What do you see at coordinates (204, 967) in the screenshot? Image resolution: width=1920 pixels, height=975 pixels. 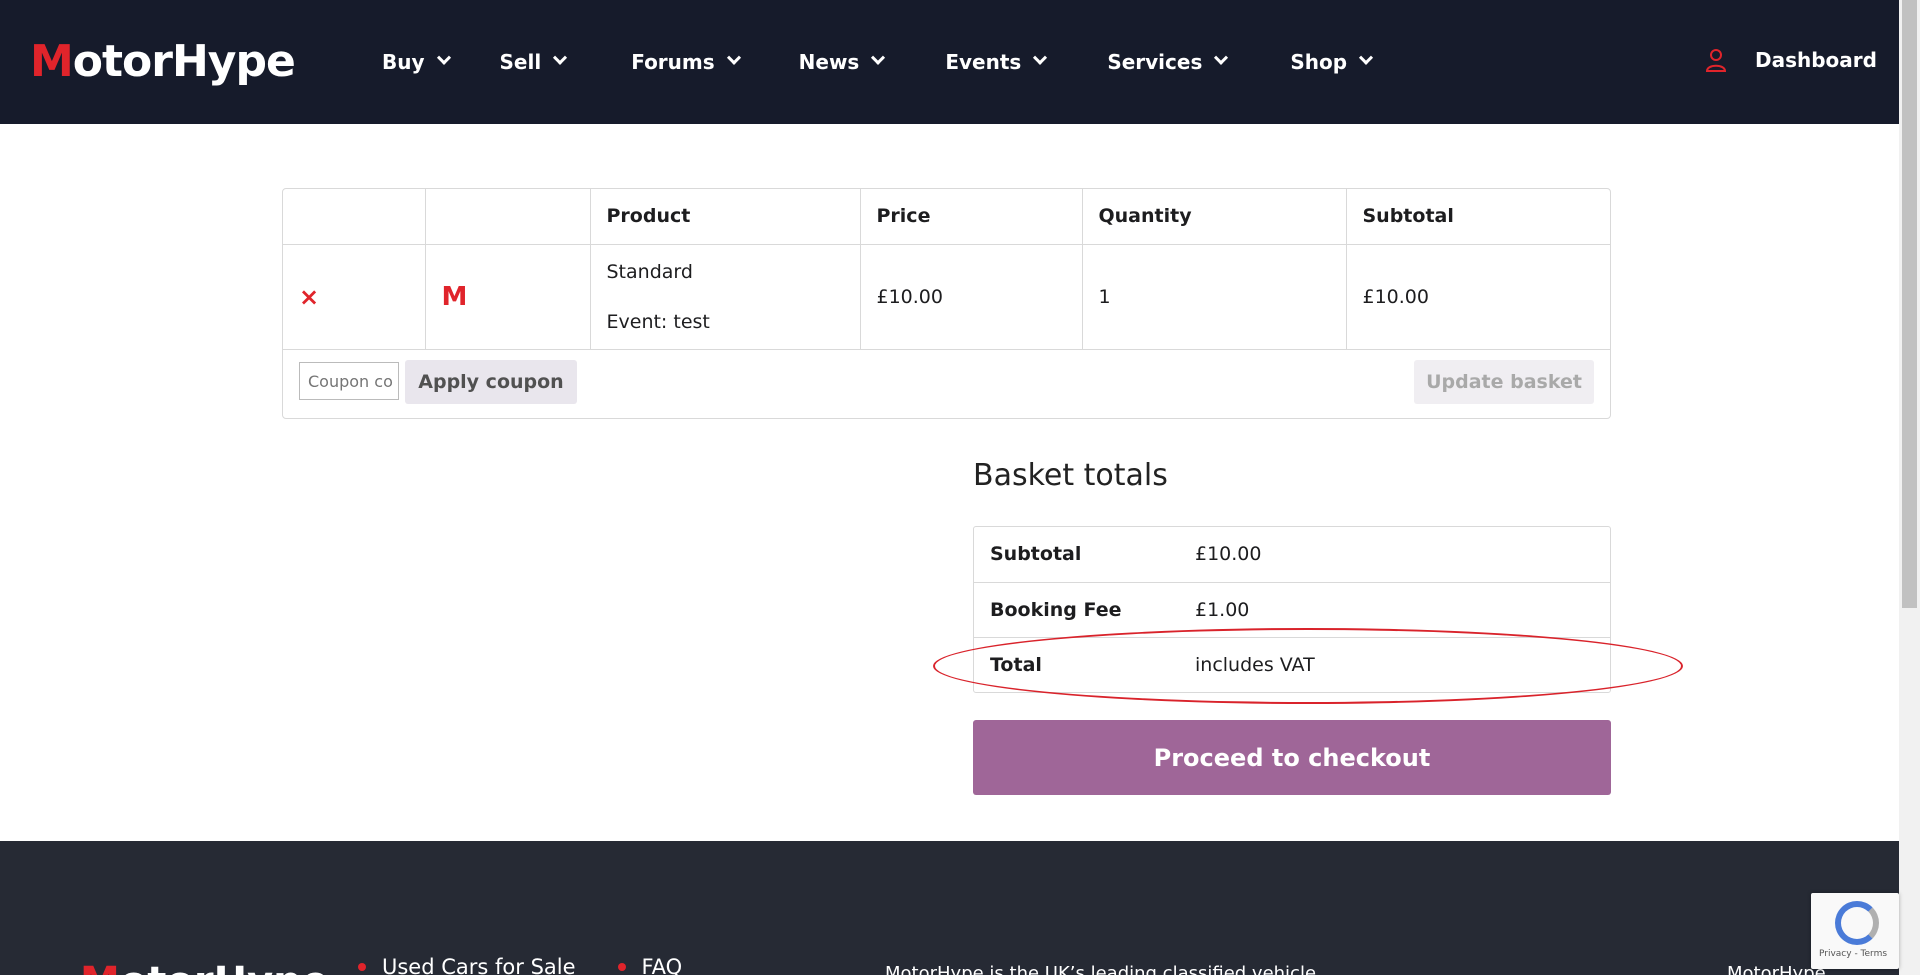 I see `footer-logo: MotorHype` at bounding box center [204, 967].